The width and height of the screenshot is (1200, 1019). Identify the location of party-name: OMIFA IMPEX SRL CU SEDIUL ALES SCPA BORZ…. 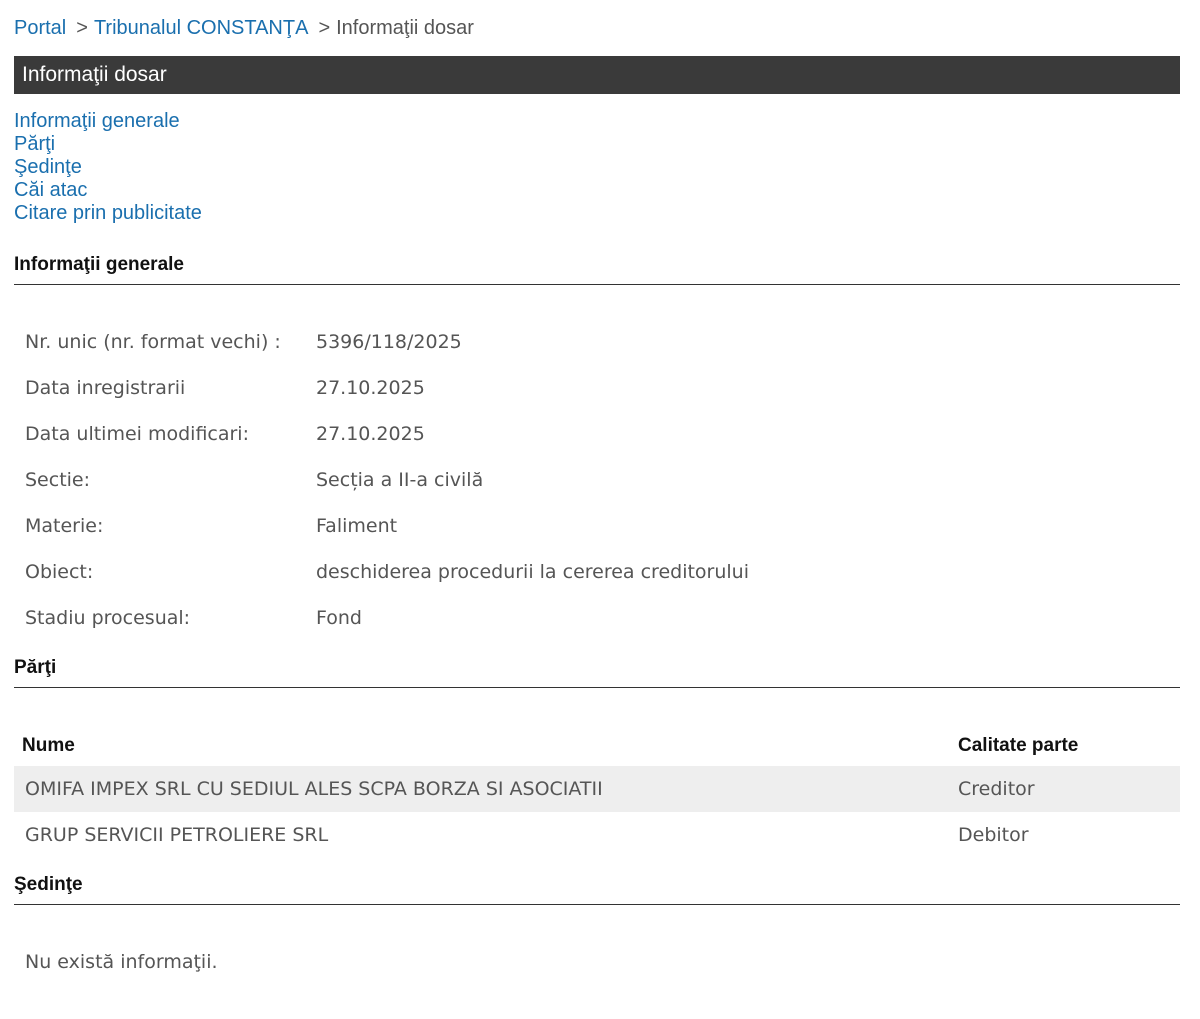
(314, 789).